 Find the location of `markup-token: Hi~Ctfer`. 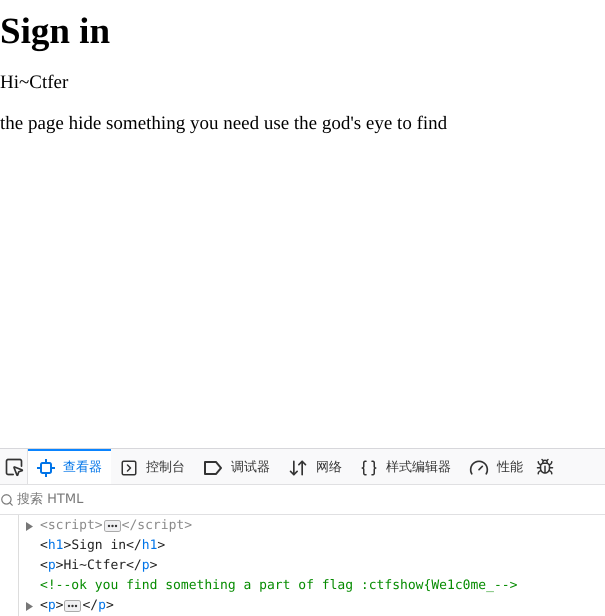

markup-token: Hi~Ctfer is located at coordinates (94, 566).